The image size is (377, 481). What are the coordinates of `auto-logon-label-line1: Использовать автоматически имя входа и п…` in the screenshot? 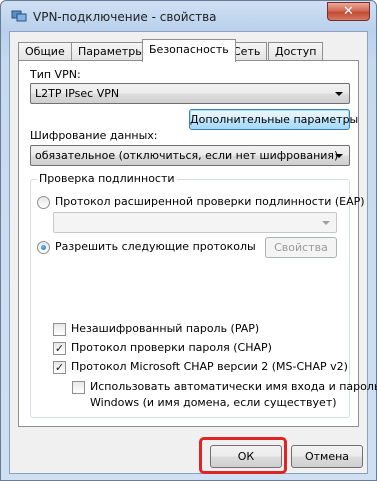 It's located at (233, 386).